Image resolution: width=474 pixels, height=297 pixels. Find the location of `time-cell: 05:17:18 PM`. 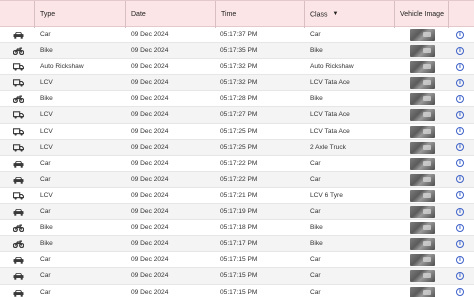

time-cell: 05:17:18 PM is located at coordinates (239, 228).